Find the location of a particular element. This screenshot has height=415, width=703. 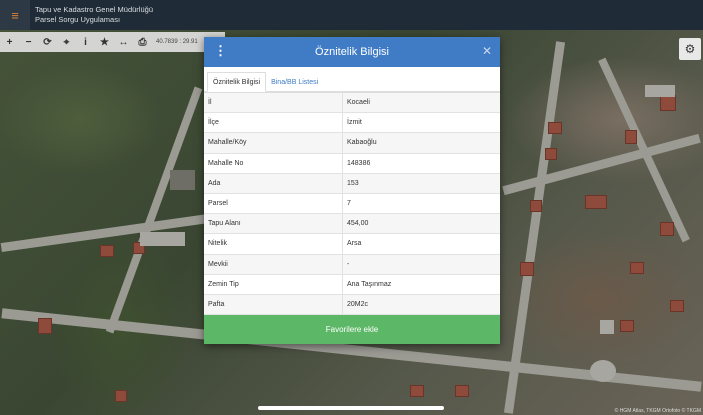

map-toolbar: + − ⟳ ⌖ i ★ ↔ ⎙ 40.7839 : 29.91 is located at coordinates (112, 42).